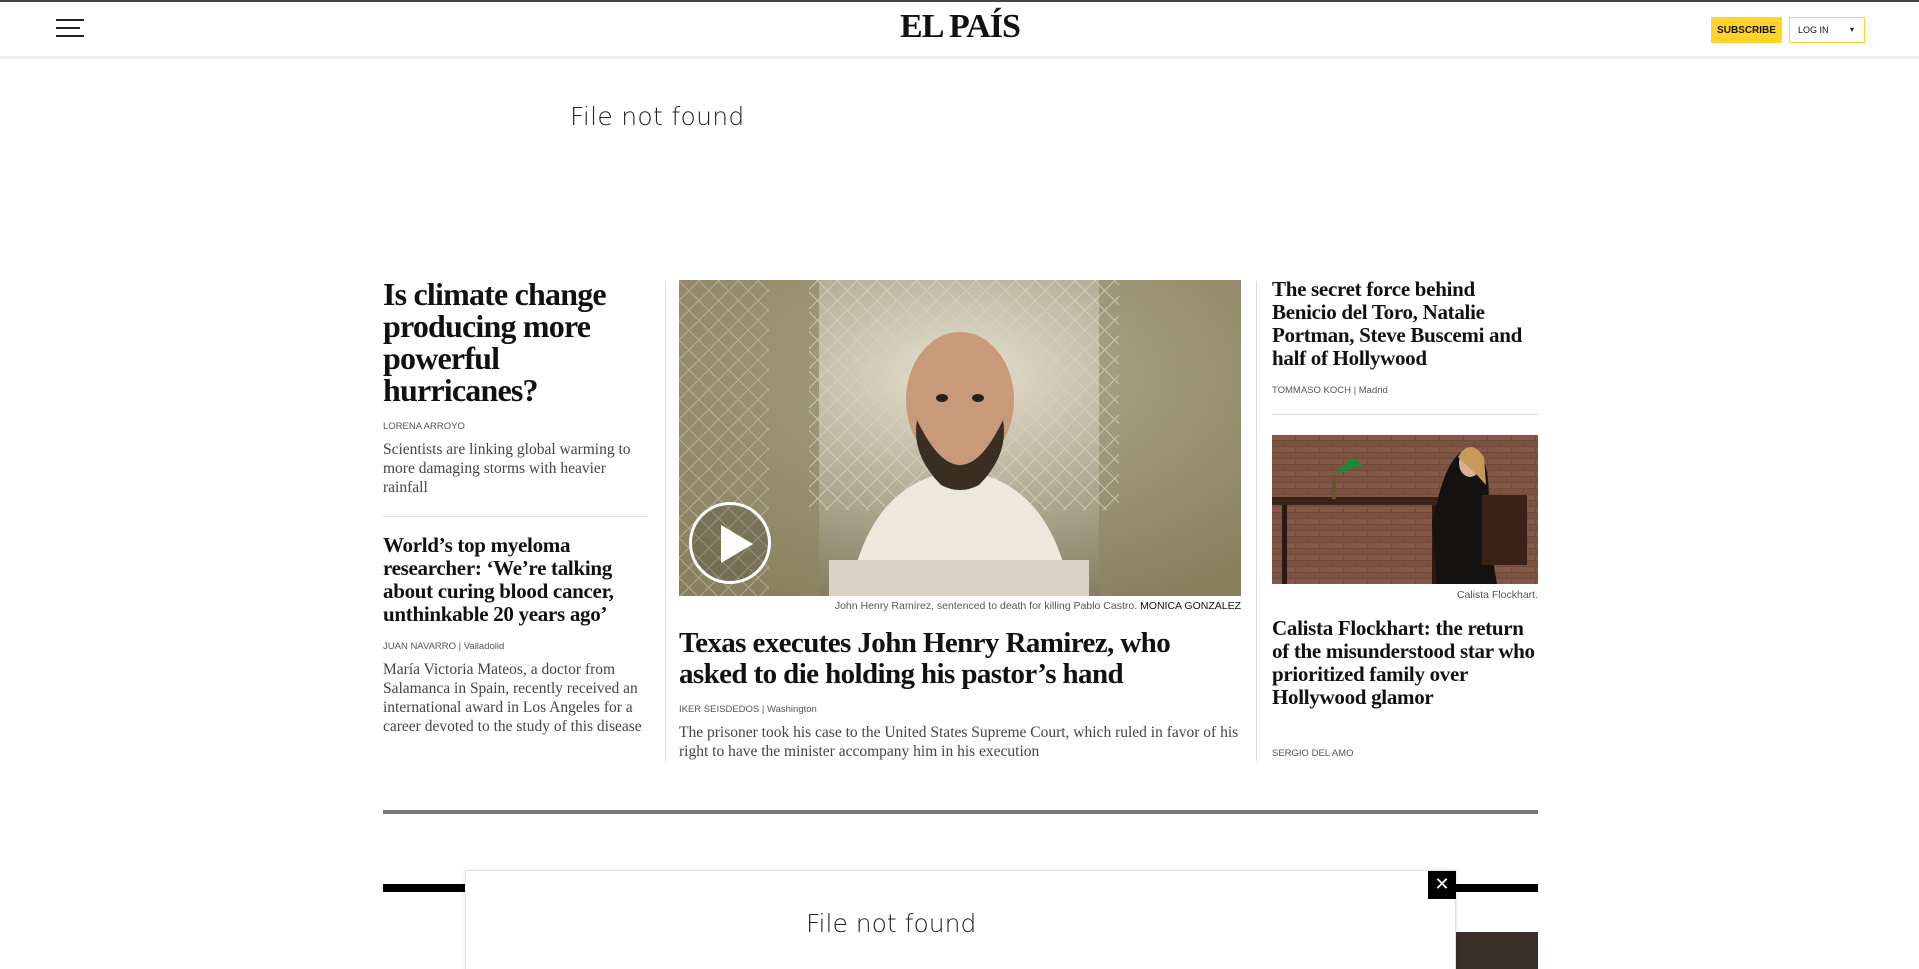 The height and width of the screenshot is (969, 1919). I want to click on climate-byline: LORENA ARROYO, so click(424, 426).